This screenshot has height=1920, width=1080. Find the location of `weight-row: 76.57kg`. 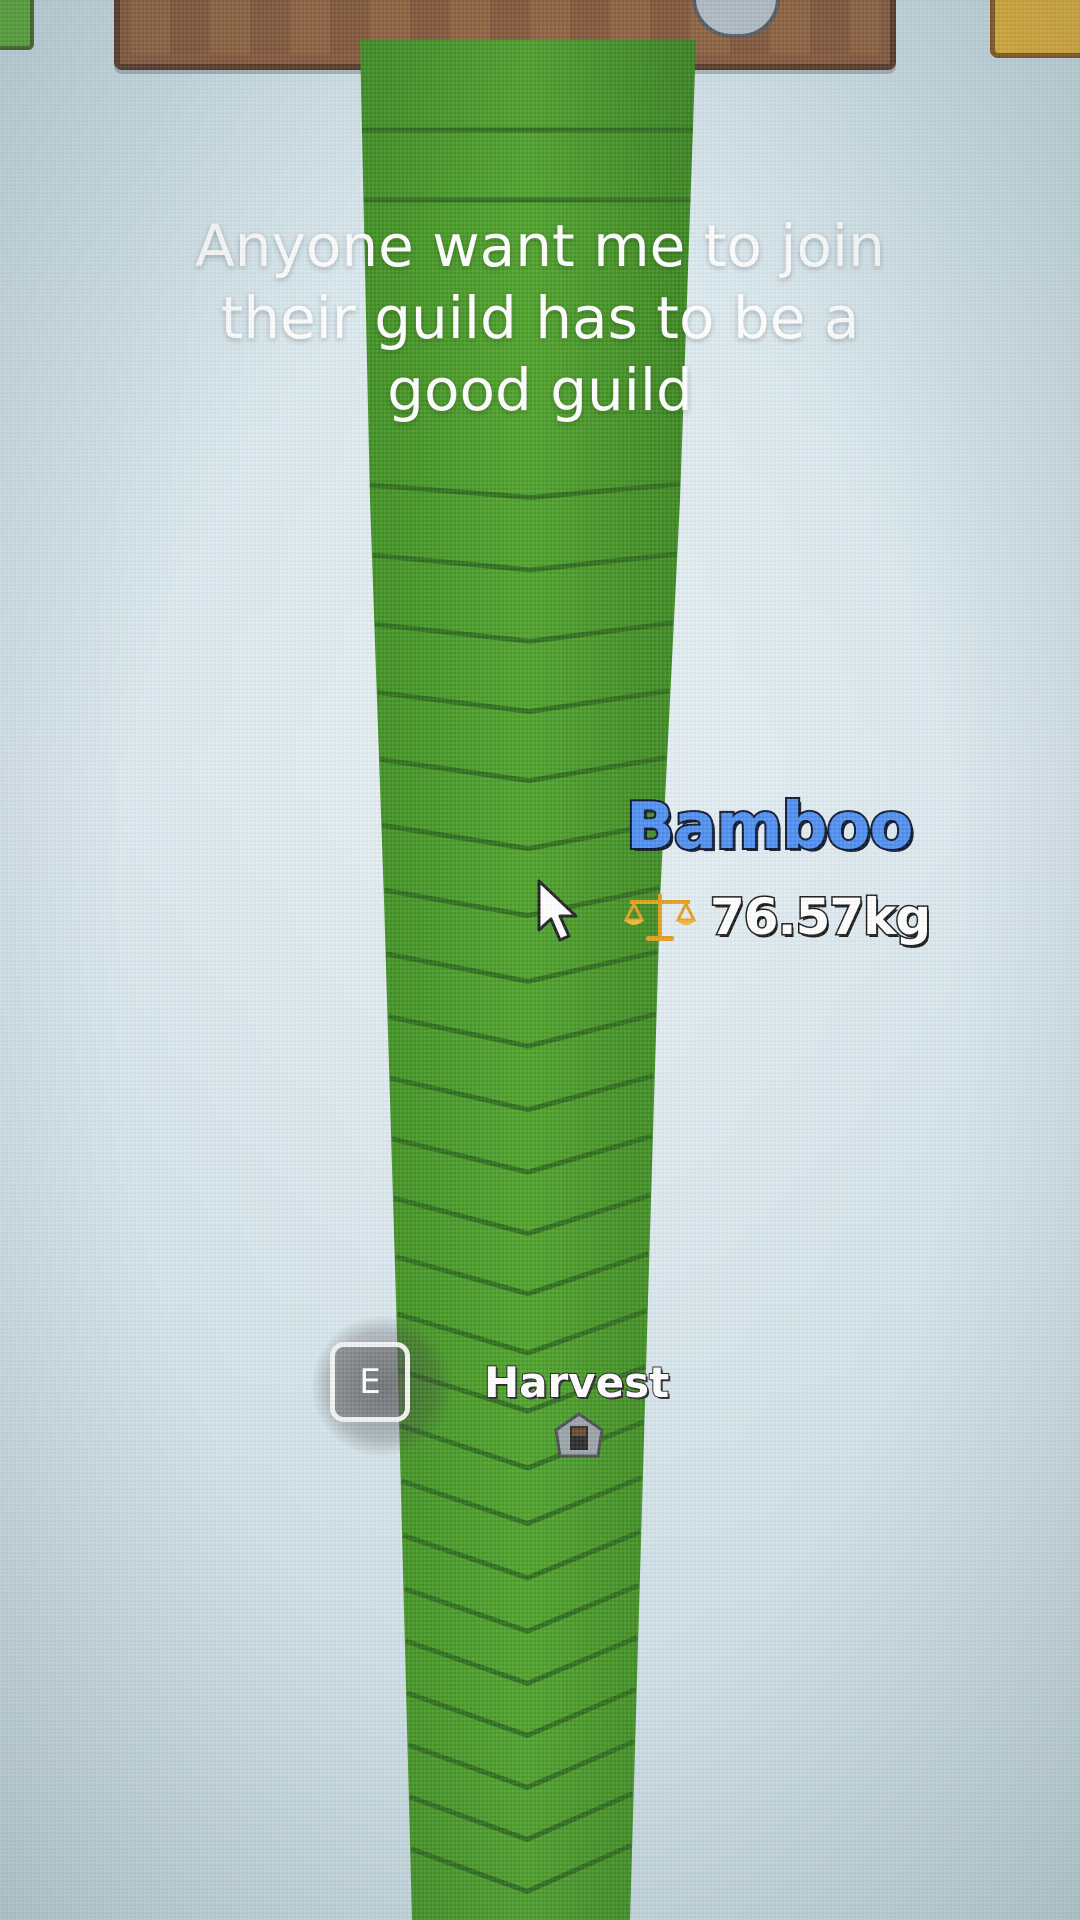

weight-row: 76.57kg is located at coordinates (776, 917).